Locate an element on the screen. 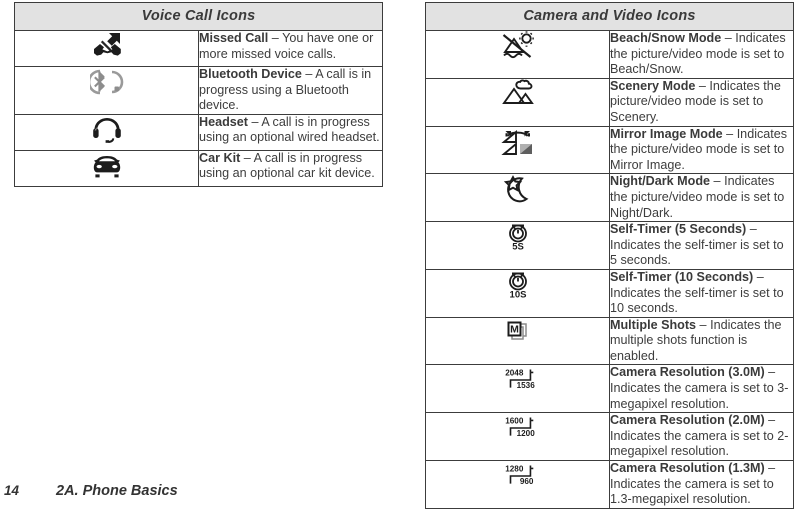 This screenshot has height=513, width=794. self-timer-5-icon-text: 5S is located at coordinates (518, 247).